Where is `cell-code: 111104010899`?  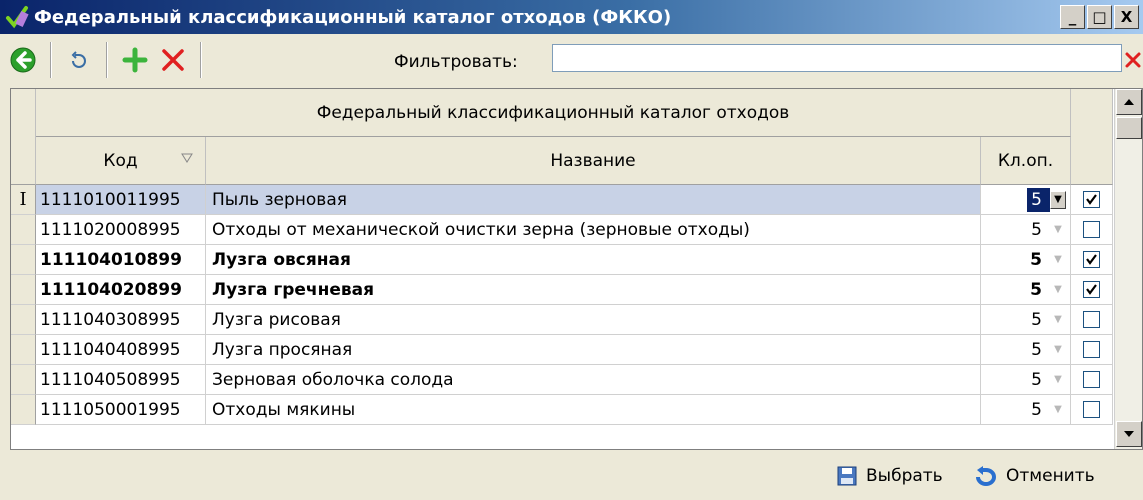 cell-code: 111104010899 is located at coordinates (121, 260).